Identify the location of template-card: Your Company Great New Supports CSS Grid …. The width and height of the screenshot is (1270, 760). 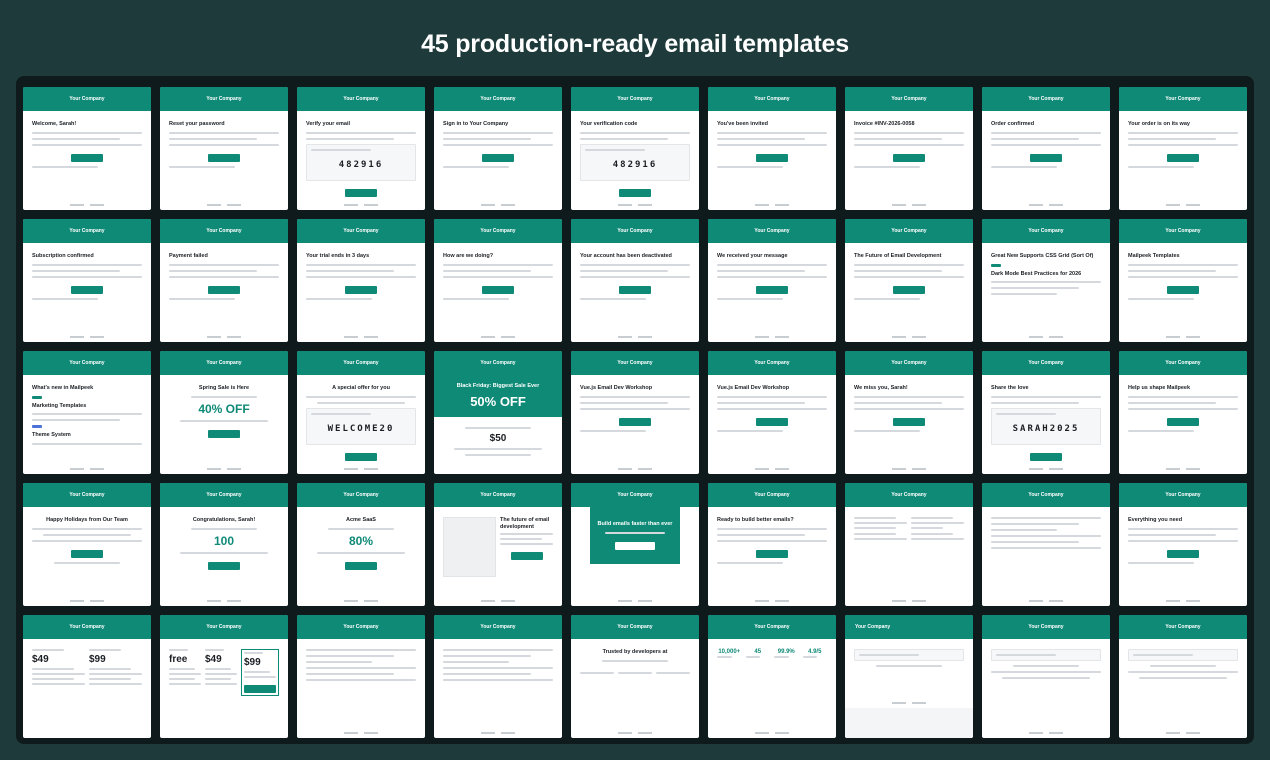
(1046, 280).